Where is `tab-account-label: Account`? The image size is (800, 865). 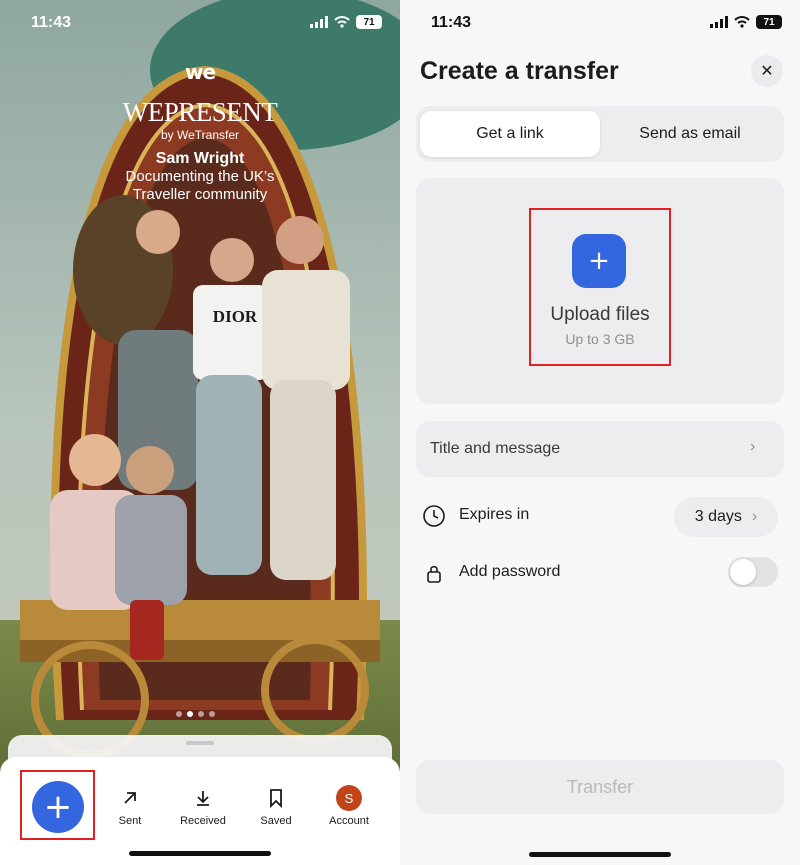
tab-account-label: Account is located at coordinates (349, 821).